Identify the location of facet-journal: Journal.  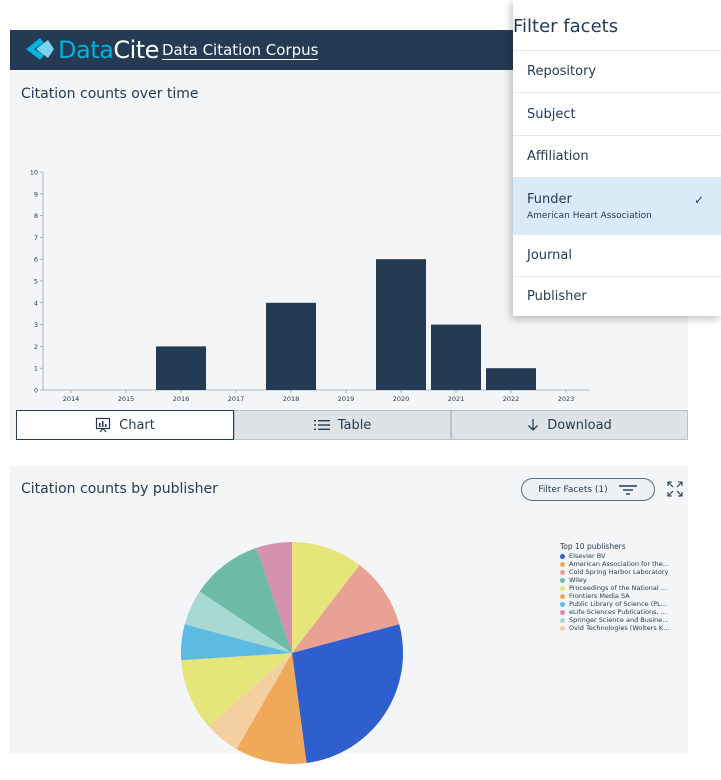
(617, 255).